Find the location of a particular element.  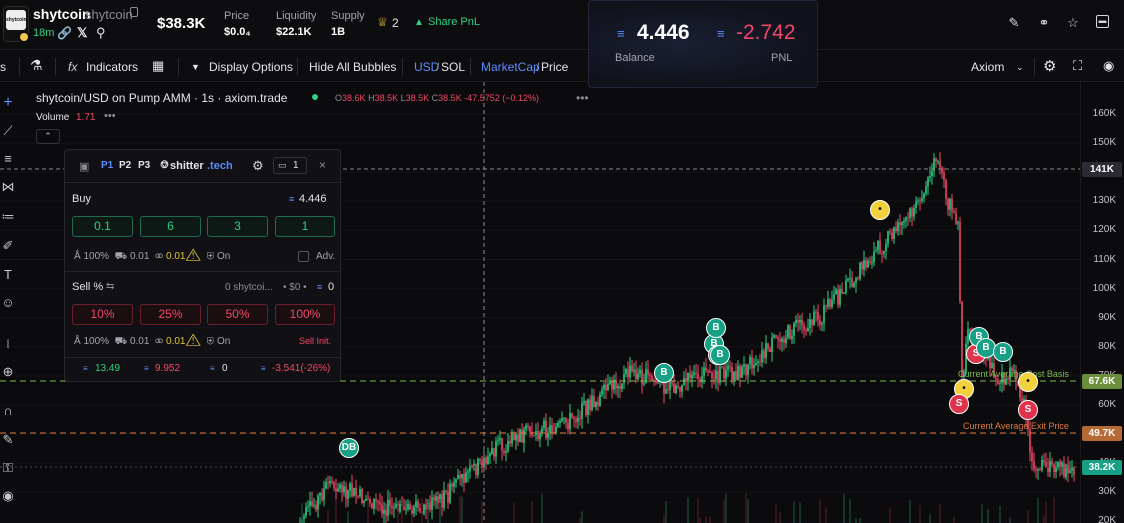

layout-grid-icon: ▦ is located at coordinates (158, 66).